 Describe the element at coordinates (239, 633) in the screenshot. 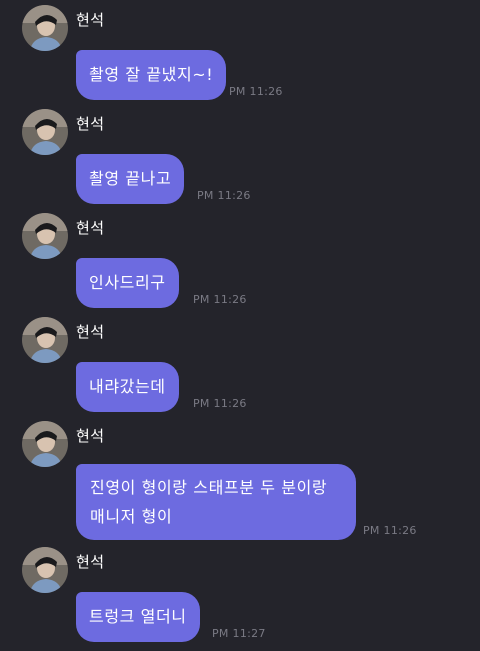

I see `message-time: PM 11:27` at that location.